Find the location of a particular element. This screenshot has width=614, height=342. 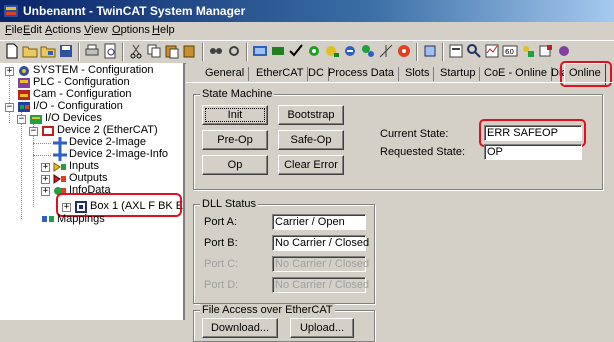

menu-options: Options is located at coordinates (131, 30).